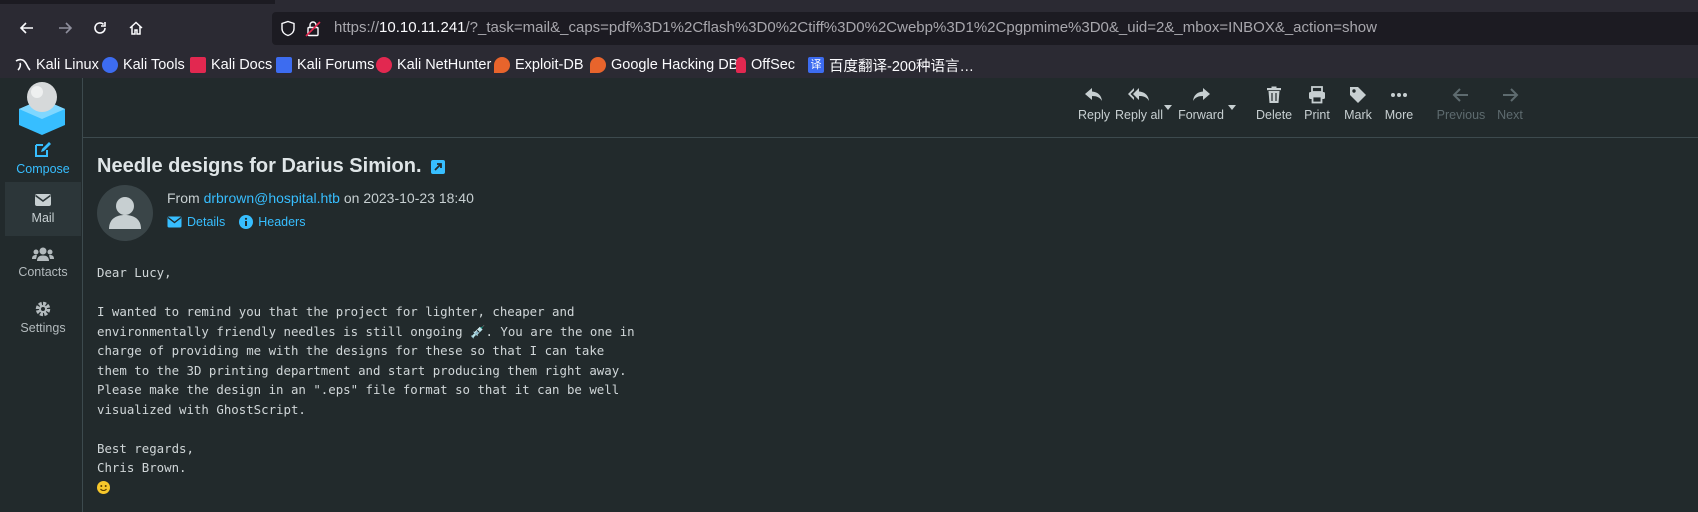 The width and height of the screenshot is (1698, 512). I want to click on compose-icon, so click(43, 149).